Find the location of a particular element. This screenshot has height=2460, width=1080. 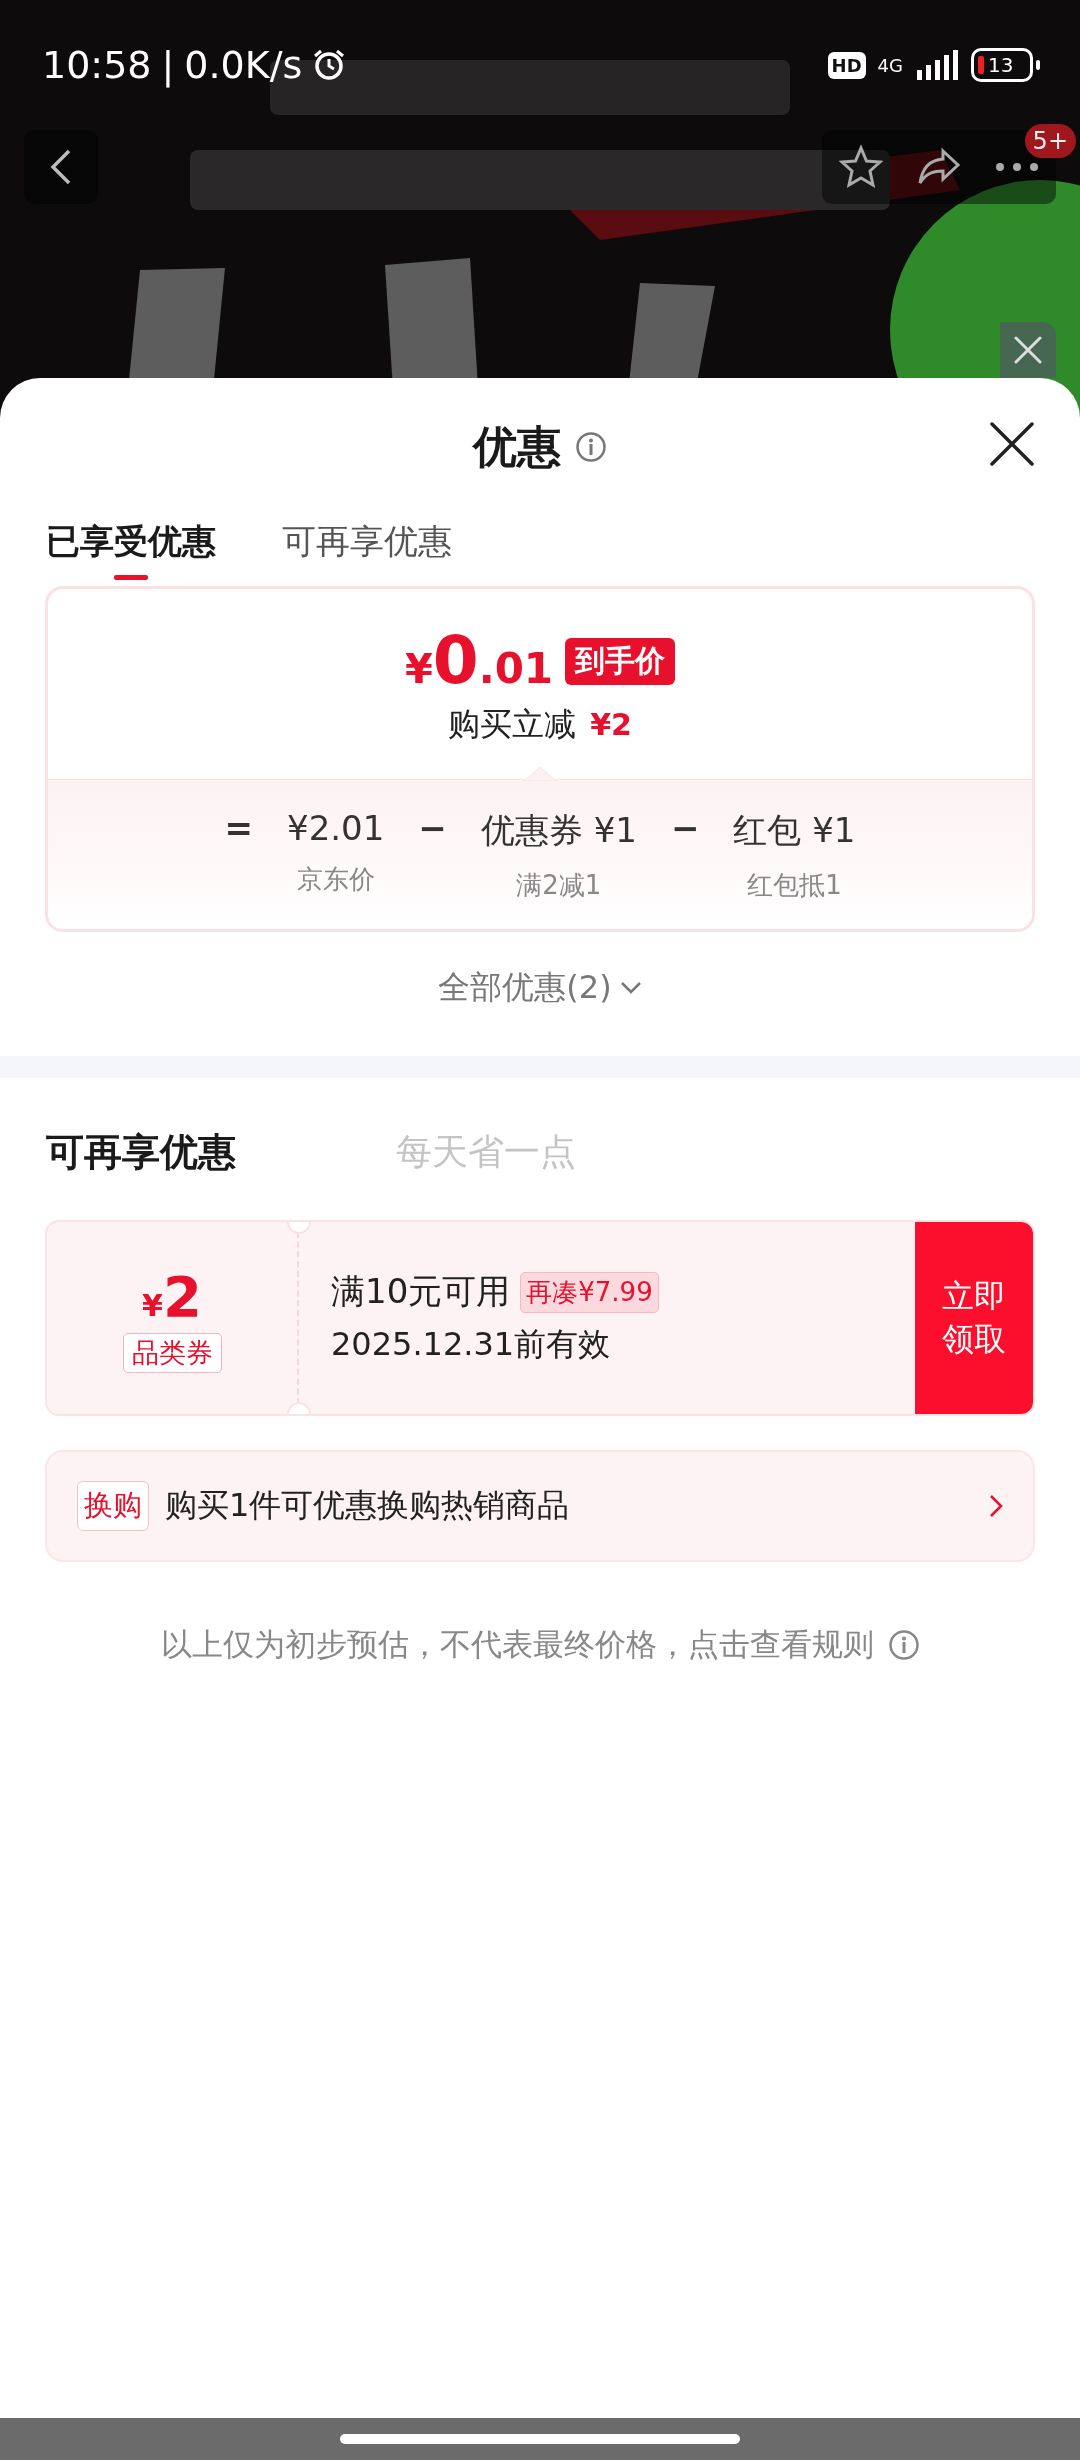

exchange-tag: 换购 is located at coordinates (113, 1506).